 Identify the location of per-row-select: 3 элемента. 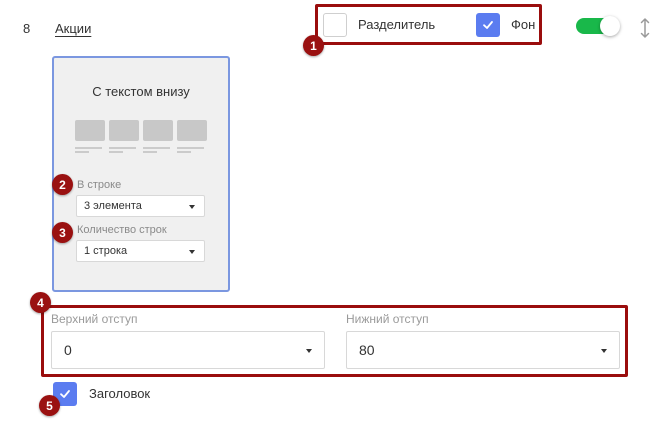
(140, 206).